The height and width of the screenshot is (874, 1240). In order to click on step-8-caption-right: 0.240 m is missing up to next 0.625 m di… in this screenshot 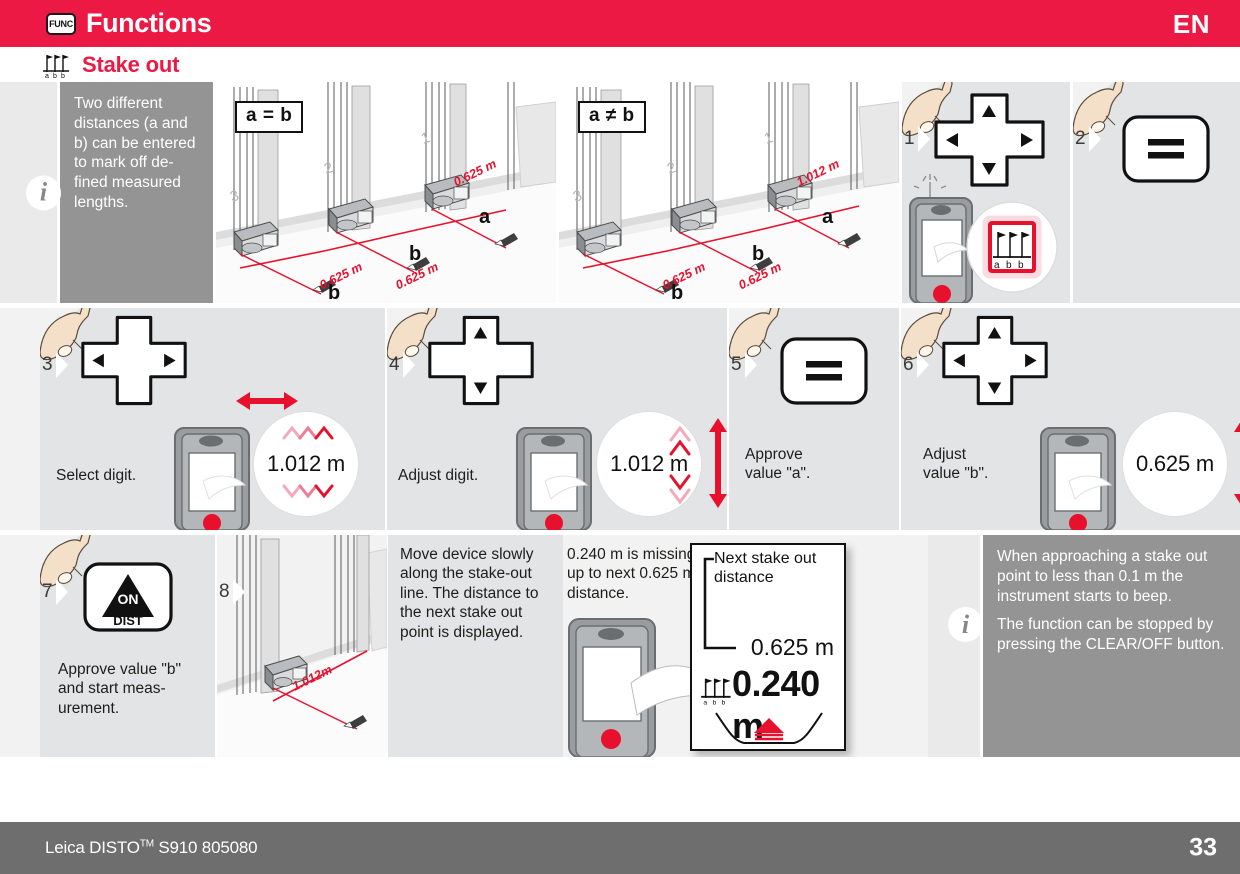, I will do `click(631, 574)`.